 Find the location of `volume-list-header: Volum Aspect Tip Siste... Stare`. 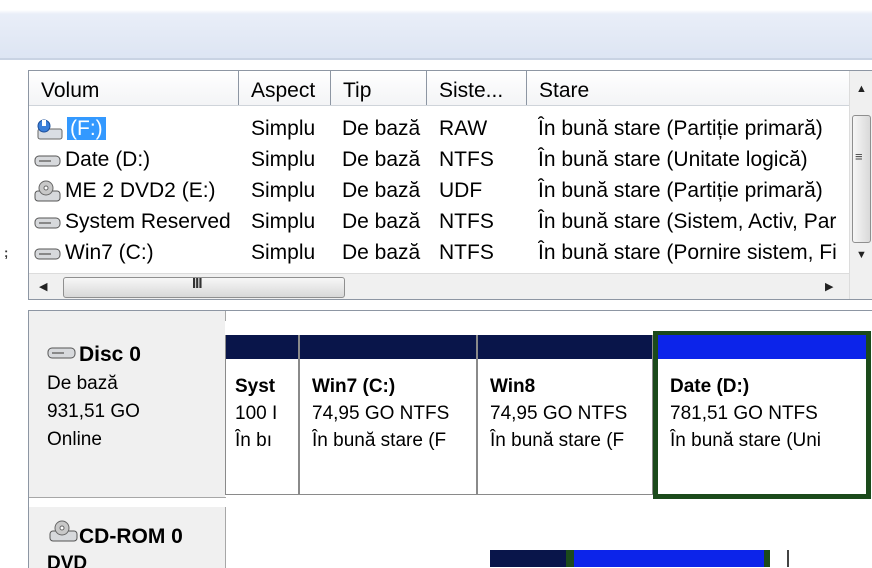

volume-list-header: Volum Aspect Tip Siste... Stare is located at coordinates (439, 88).